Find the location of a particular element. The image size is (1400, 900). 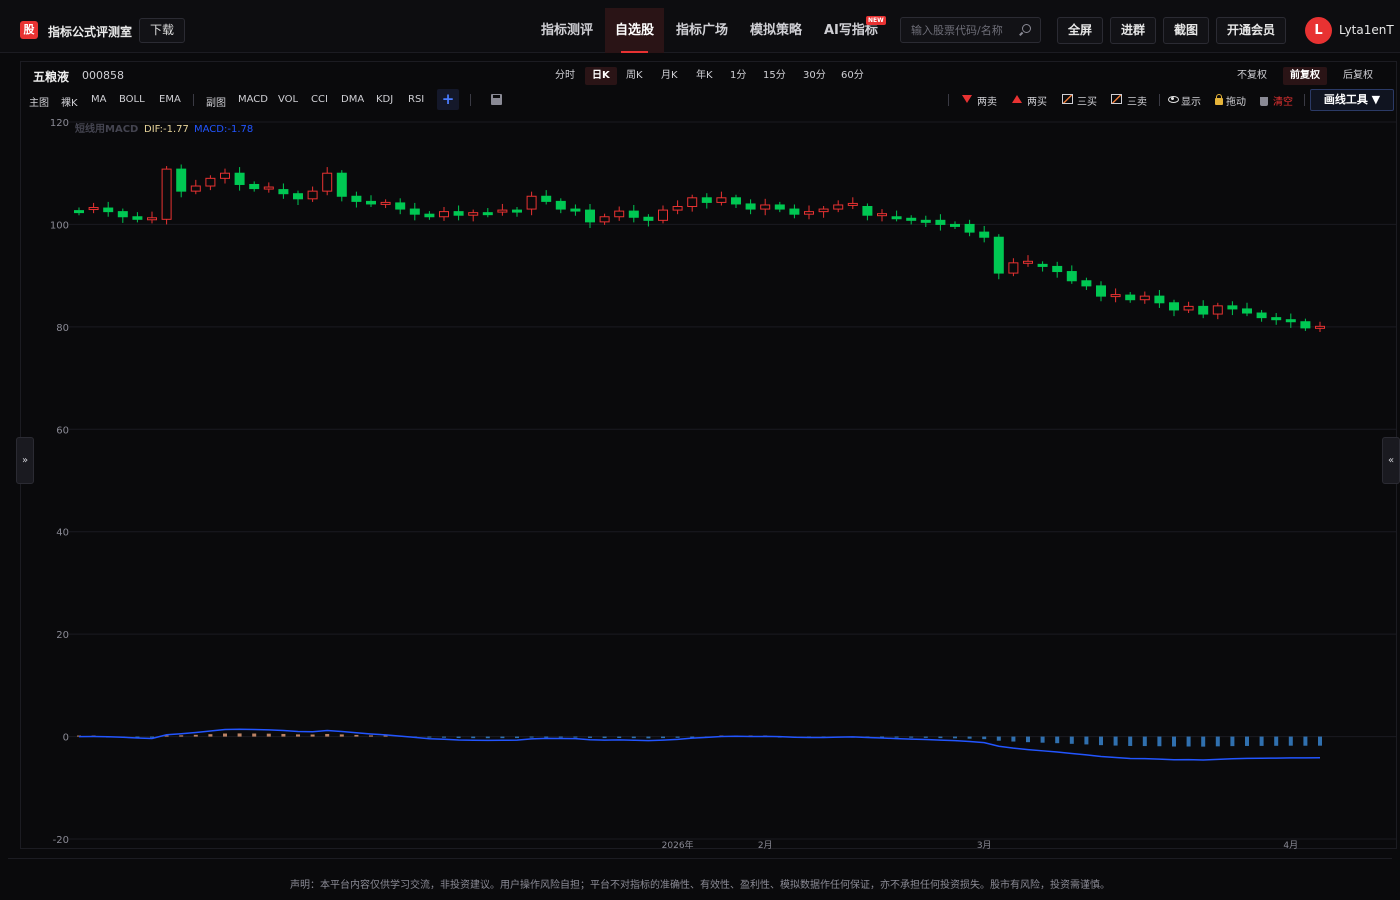

nav-indicator-review: 指标测评 is located at coordinates (567, 30).